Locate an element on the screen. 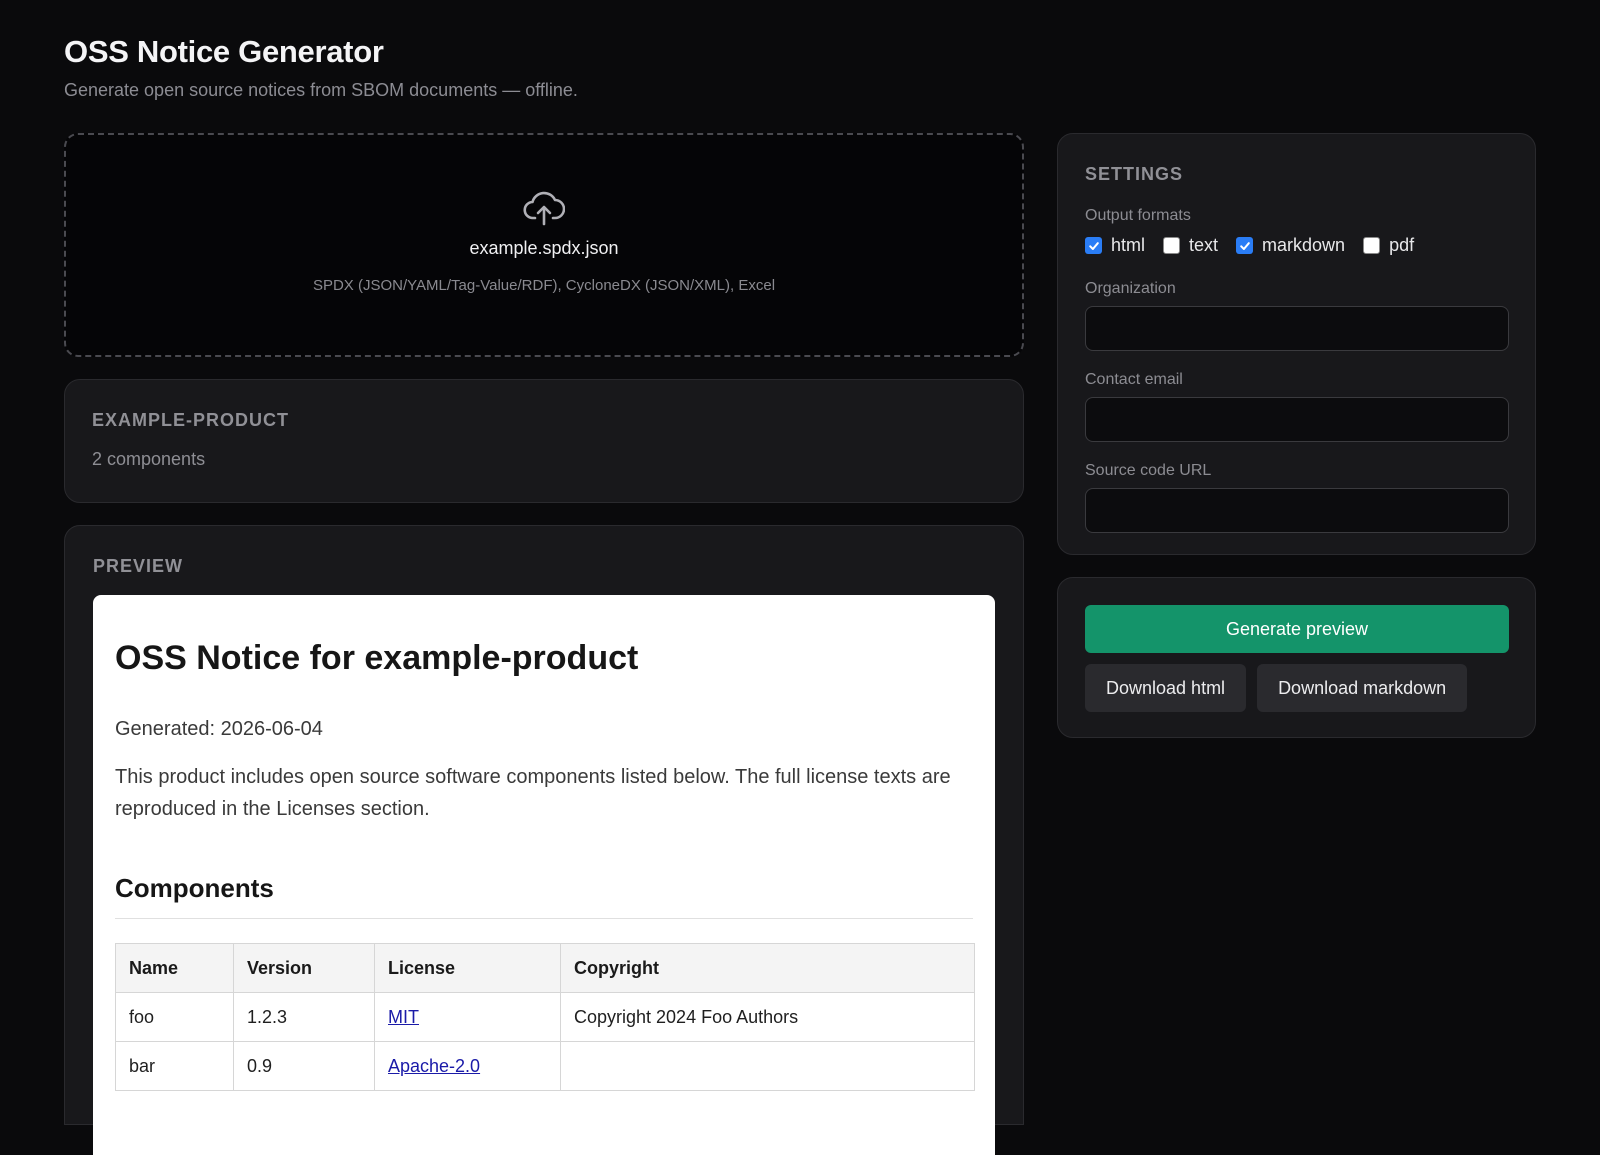 This screenshot has width=1600, height=1155. source-url-label: Source code URL is located at coordinates (1148, 470).